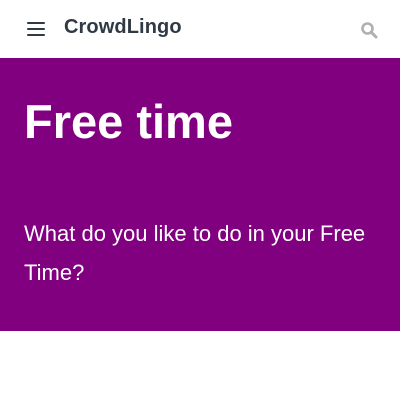 The height and width of the screenshot is (400, 400). What do you see at coordinates (200, 29) in the screenshot?
I see `top-navigation-bar: CrowdLingo` at bounding box center [200, 29].